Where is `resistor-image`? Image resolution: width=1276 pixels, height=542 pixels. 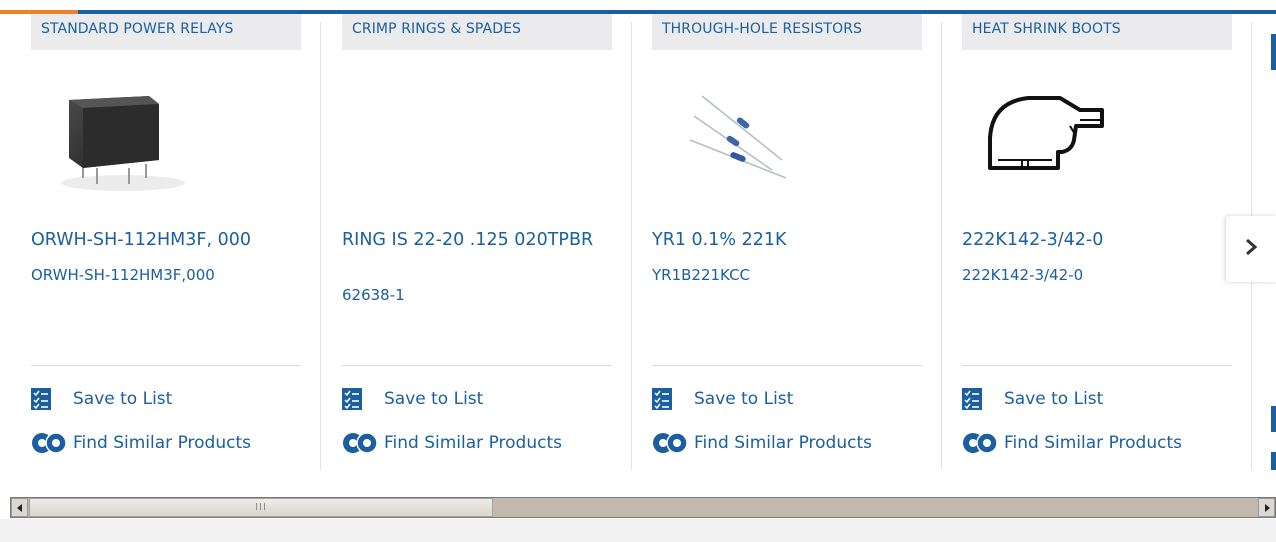 resistor-image is located at coordinates (738, 137).